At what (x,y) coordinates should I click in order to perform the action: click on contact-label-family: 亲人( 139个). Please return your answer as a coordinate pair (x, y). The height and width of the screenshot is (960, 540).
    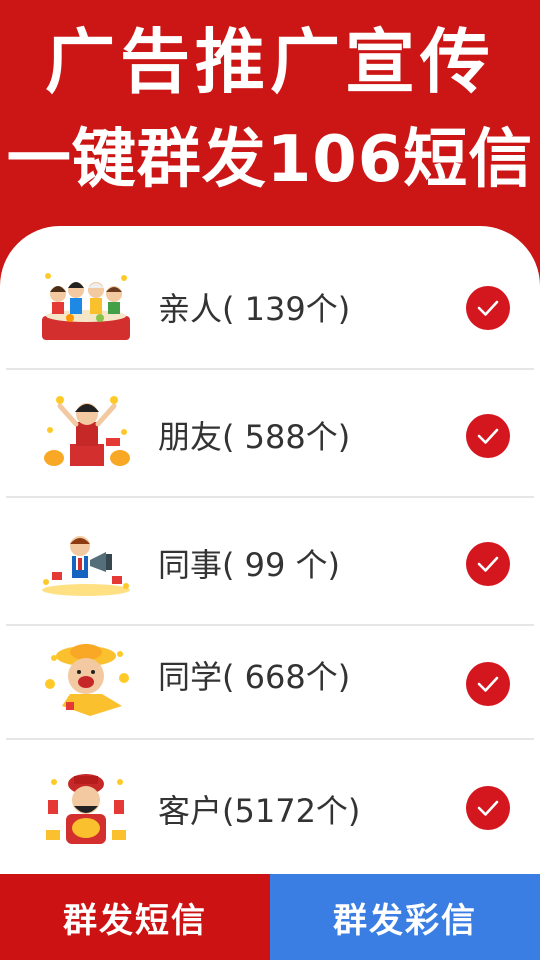
    Looking at the image, I should click on (254, 309).